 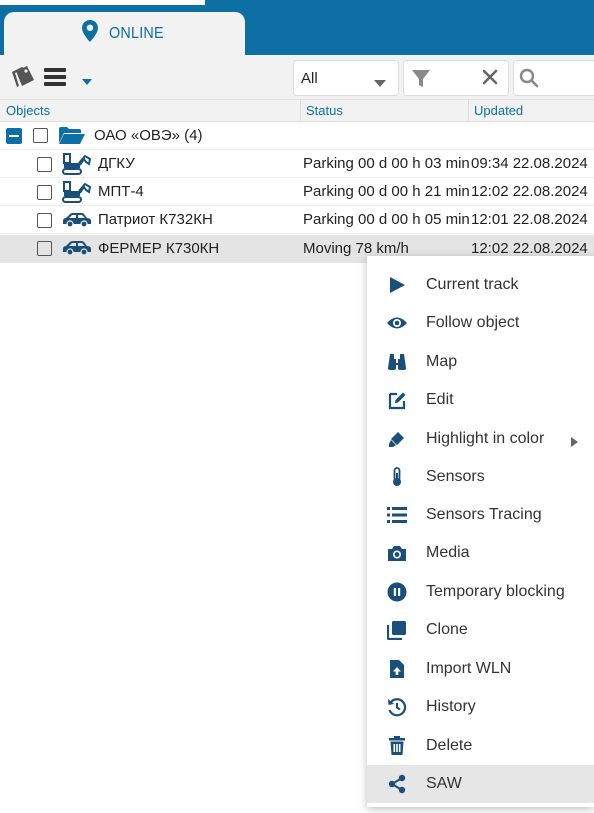 I want to click on group-row: ОАО «ОВЭ» (4), so click(x=297, y=136).